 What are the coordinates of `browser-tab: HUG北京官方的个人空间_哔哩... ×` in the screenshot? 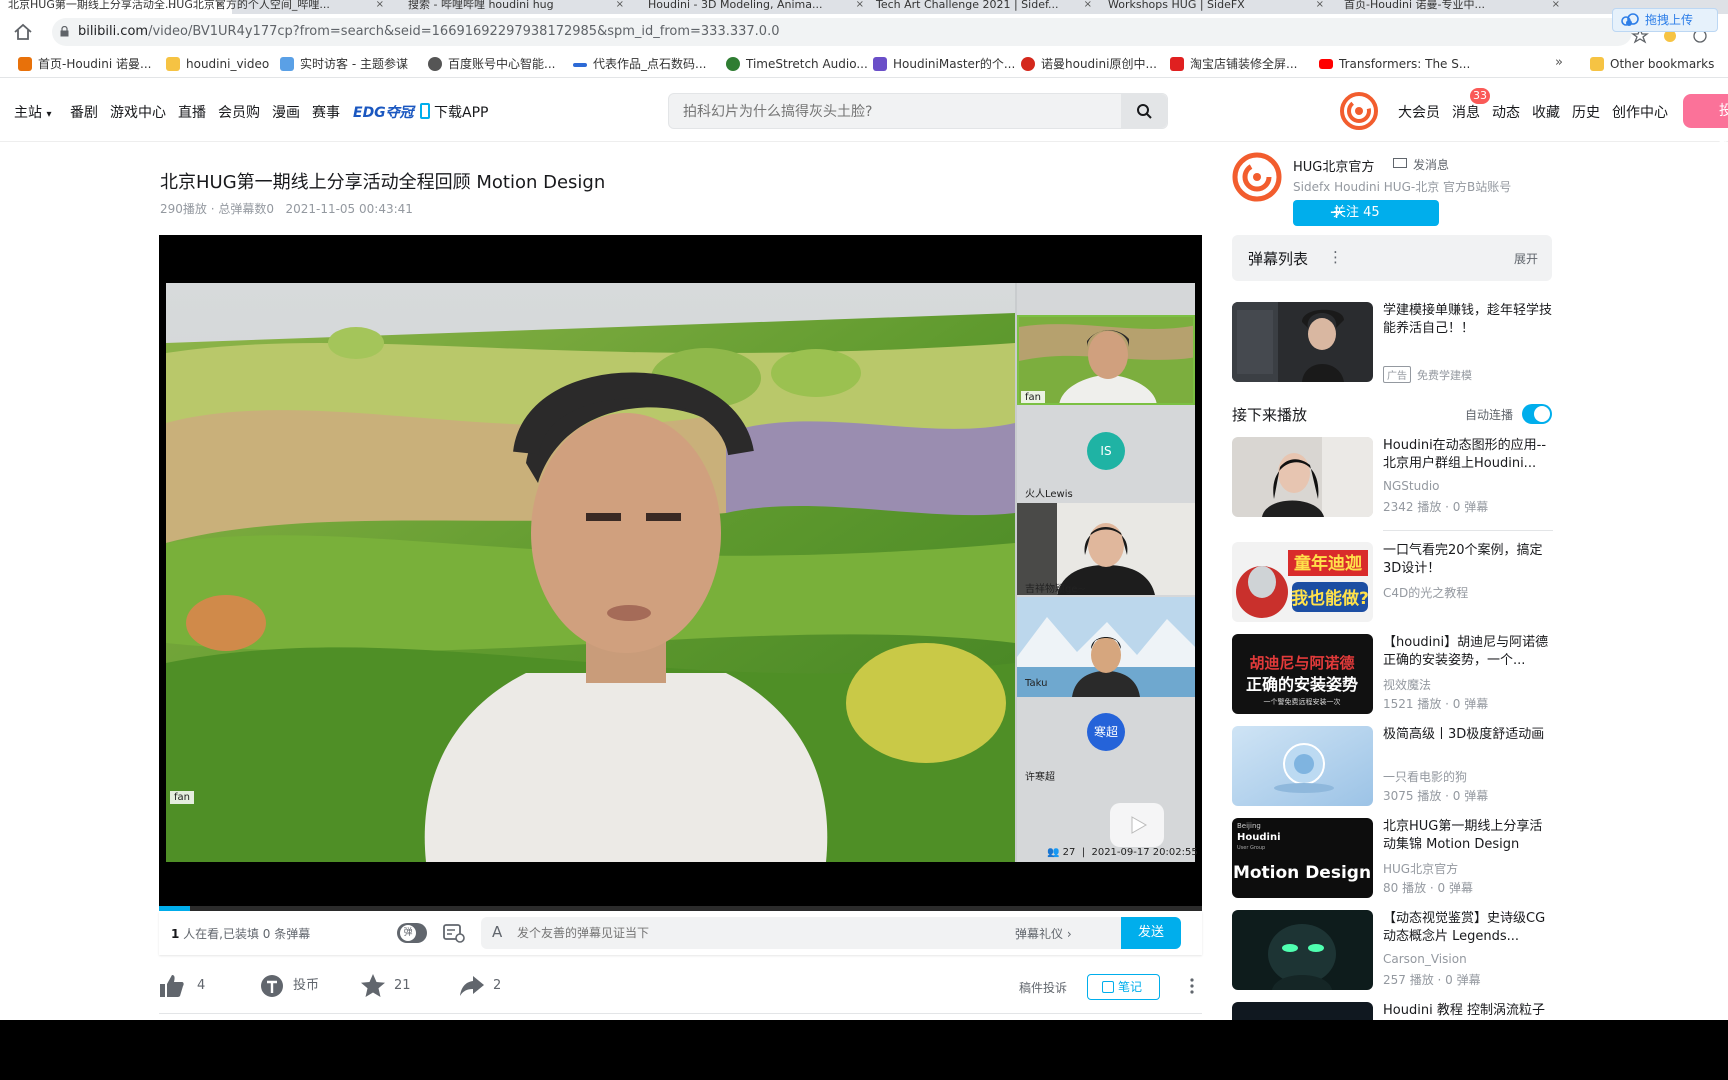 It's located at (276, 7).